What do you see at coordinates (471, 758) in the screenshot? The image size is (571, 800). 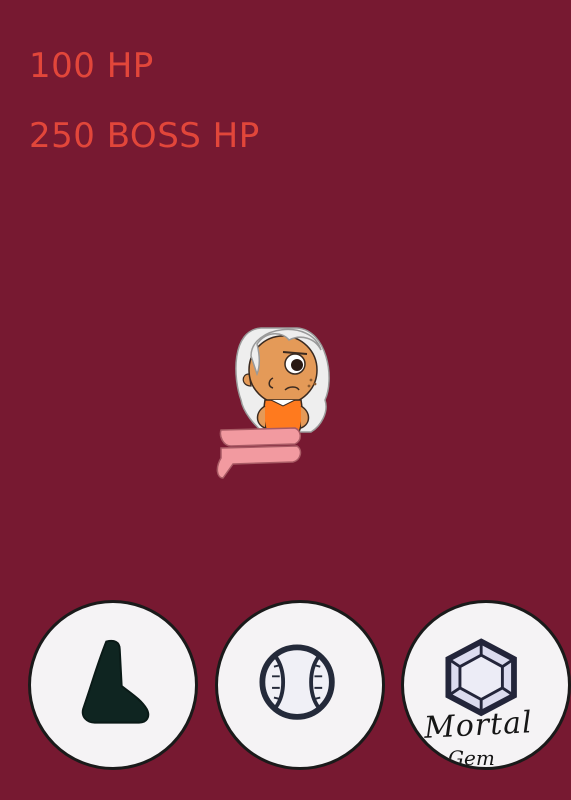 I see `gem-sublabel: Gem` at bounding box center [471, 758].